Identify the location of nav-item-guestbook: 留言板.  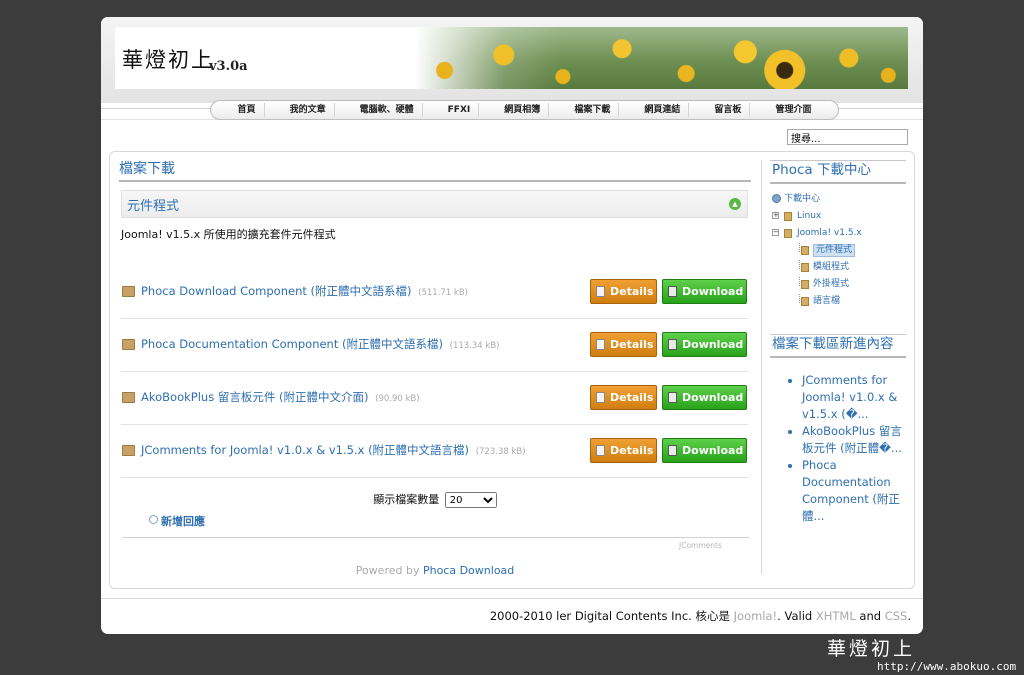
(728, 110).